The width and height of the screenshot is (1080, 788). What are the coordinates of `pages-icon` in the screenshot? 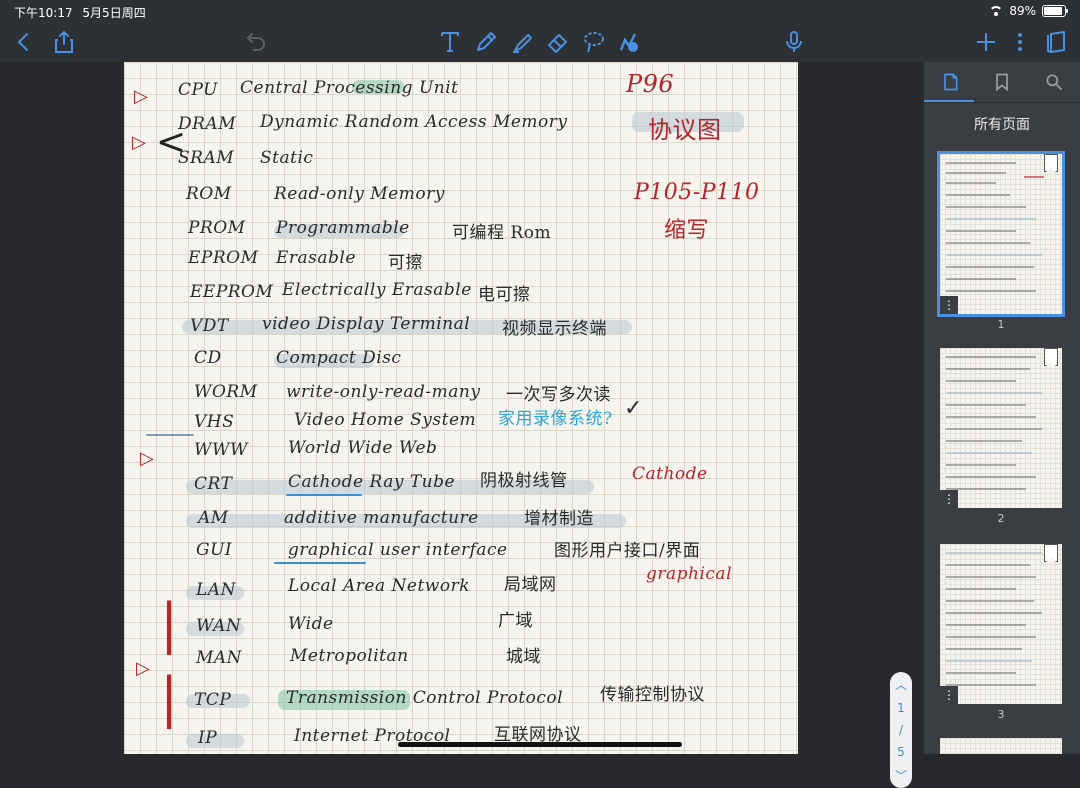 It's located at (1056, 42).